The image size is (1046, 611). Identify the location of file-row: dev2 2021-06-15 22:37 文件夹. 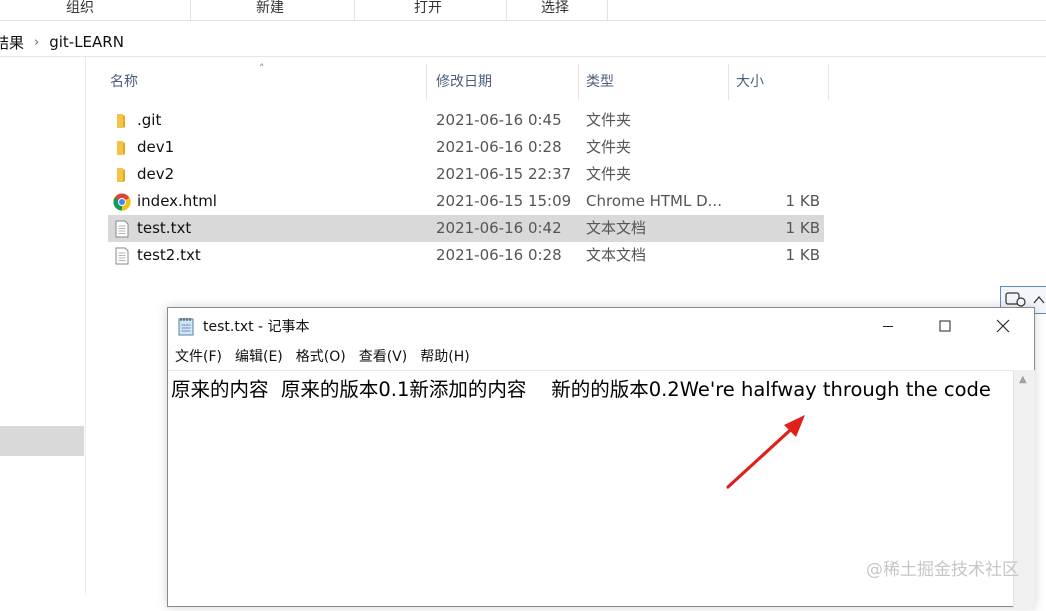
(466, 174).